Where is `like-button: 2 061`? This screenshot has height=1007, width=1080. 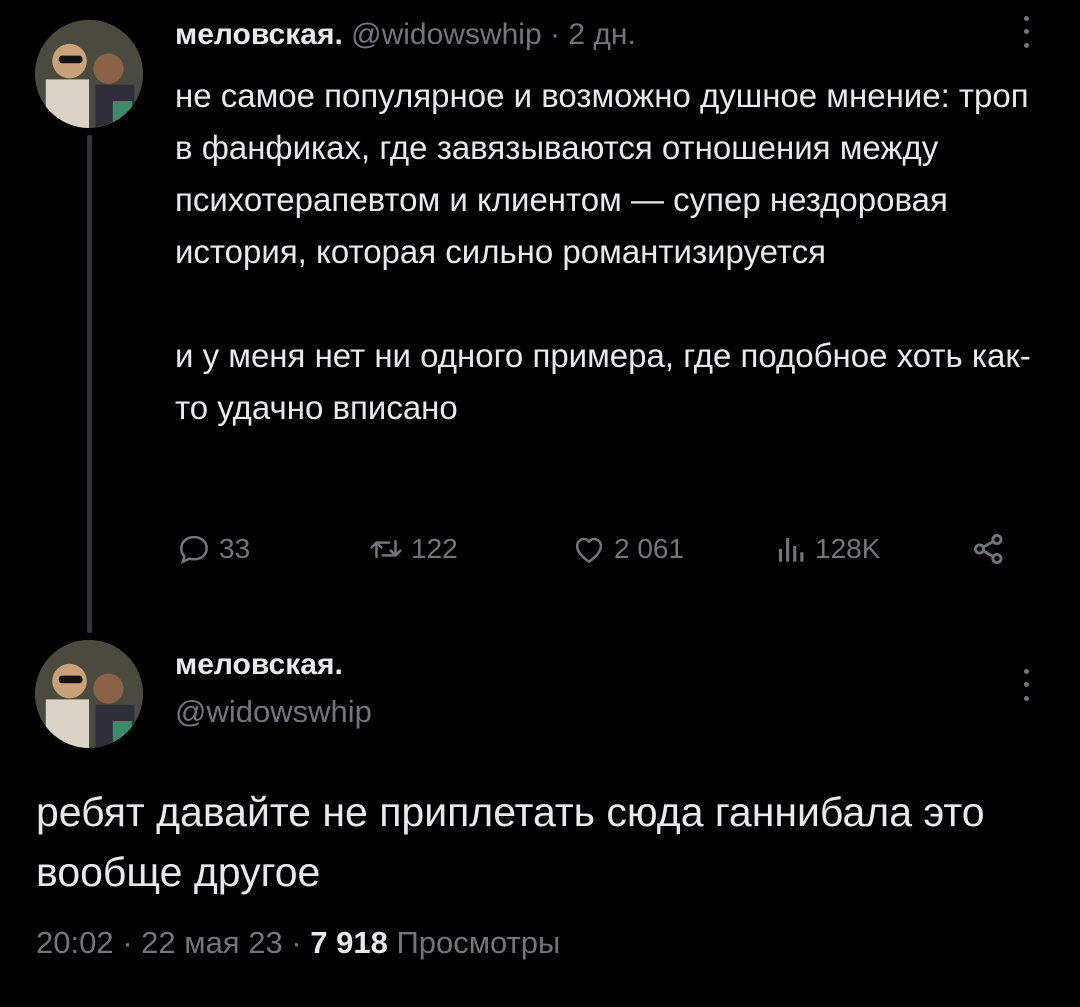
like-button: 2 061 is located at coordinates (627, 549).